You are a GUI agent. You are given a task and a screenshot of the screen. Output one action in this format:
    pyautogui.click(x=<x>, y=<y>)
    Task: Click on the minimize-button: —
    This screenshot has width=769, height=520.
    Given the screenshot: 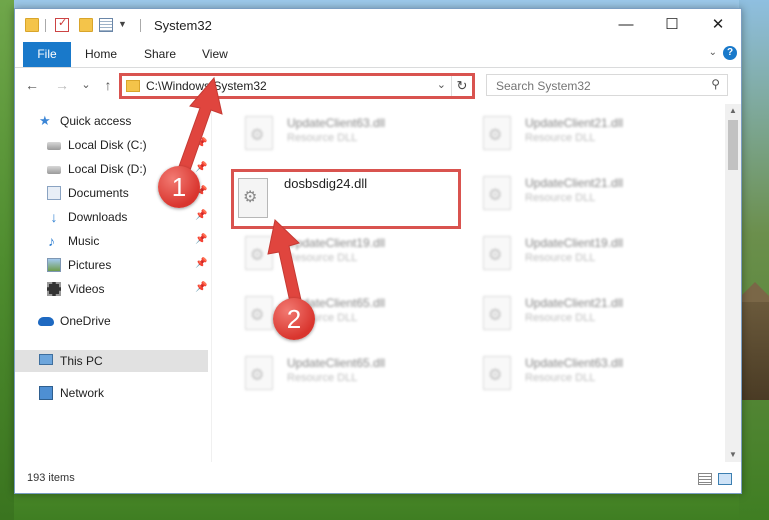 What is the action you would take?
    pyautogui.click(x=626, y=25)
    